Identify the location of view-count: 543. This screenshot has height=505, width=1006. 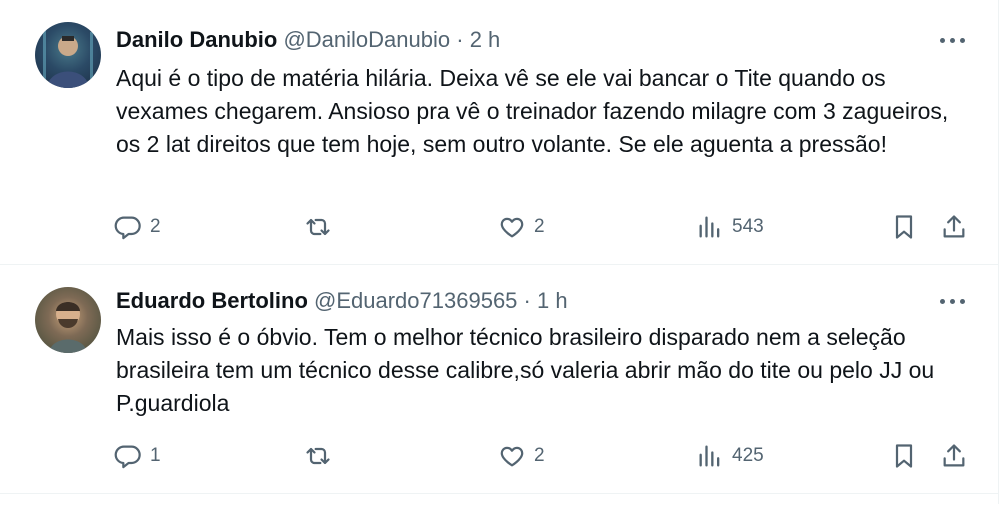
(748, 226).